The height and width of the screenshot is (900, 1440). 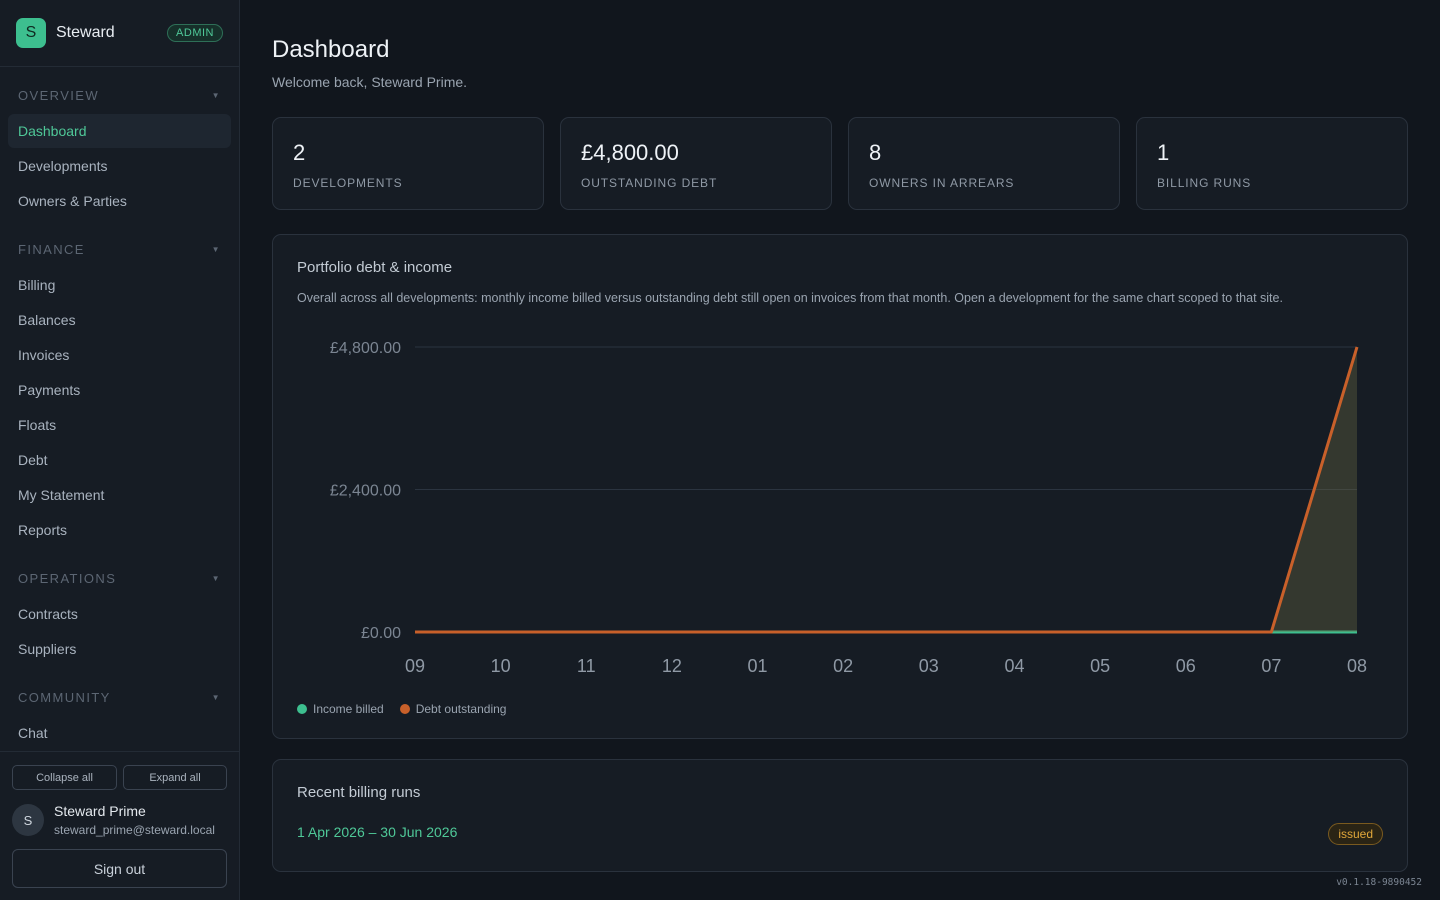 What do you see at coordinates (672, 666) in the screenshot?
I see `x-tick-label: 12` at bounding box center [672, 666].